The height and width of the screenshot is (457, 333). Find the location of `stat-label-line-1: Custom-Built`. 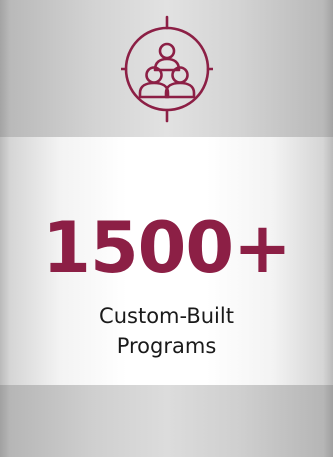

stat-label-line-1: Custom-Built is located at coordinates (166, 316).